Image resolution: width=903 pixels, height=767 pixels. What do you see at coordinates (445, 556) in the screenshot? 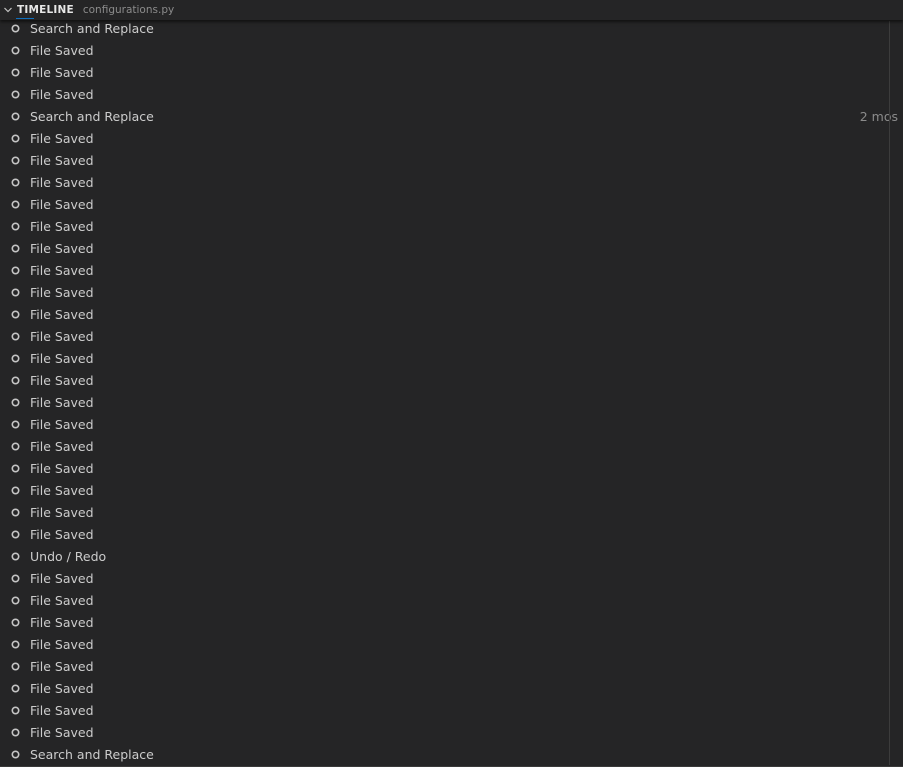
I see `timeline-item: Undo / Redo` at bounding box center [445, 556].